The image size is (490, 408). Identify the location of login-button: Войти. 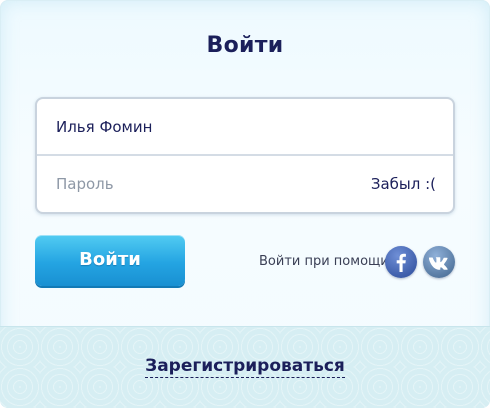
(110, 260).